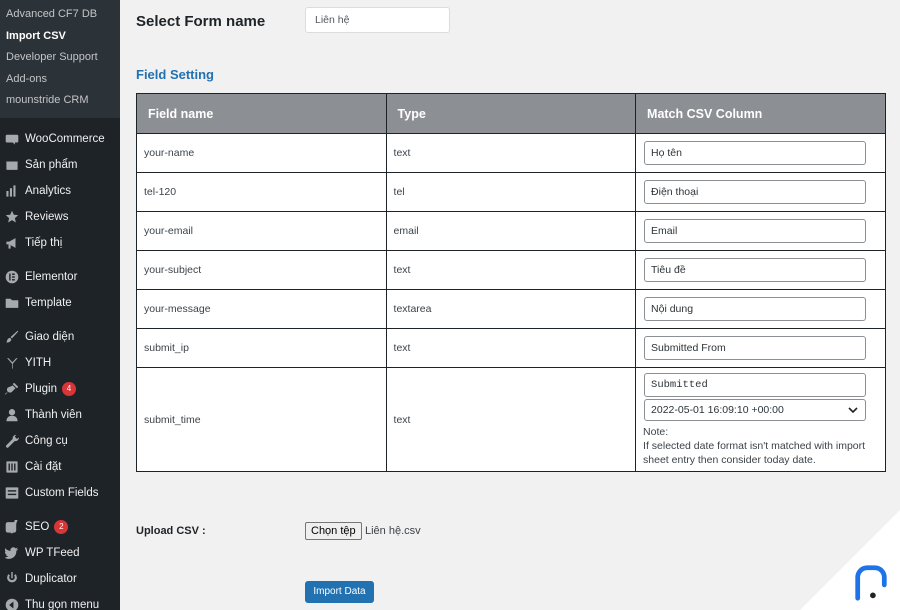 The width and height of the screenshot is (900, 610). What do you see at coordinates (11, 440) in the screenshot?
I see `wrench-icon` at bounding box center [11, 440].